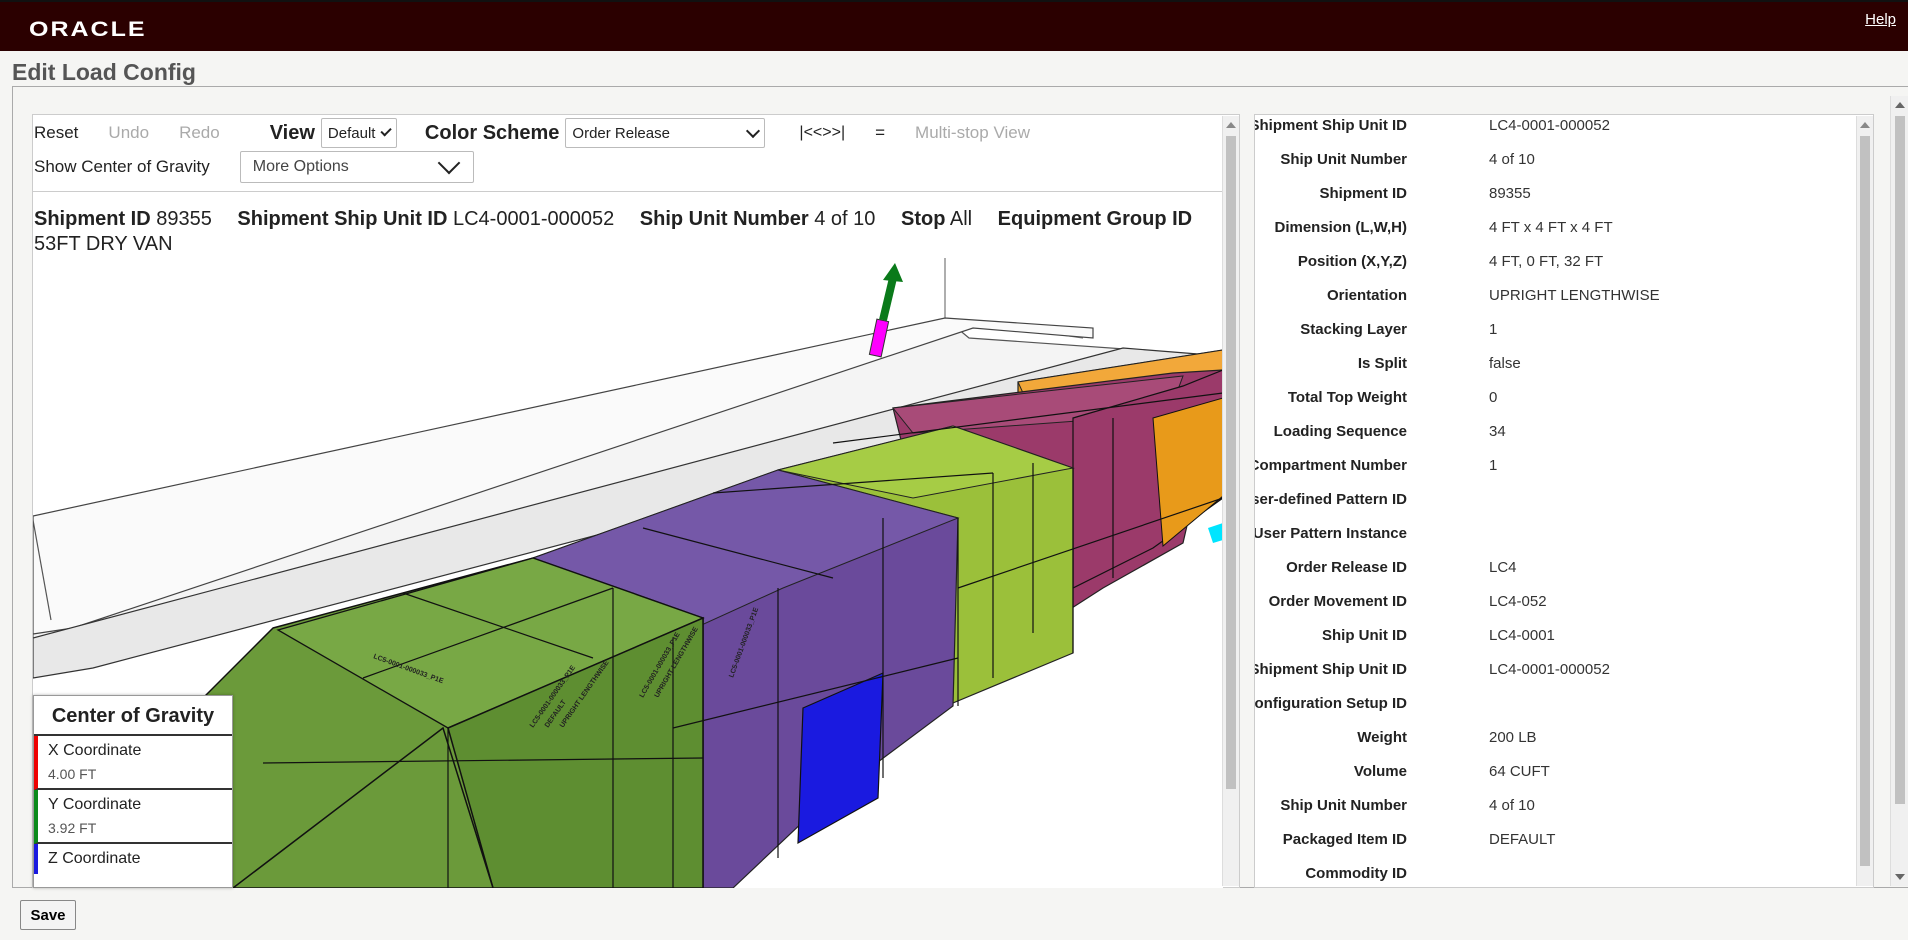 The height and width of the screenshot is (940, 1908). I want to click on help-link: Help, so click(1880, 19).